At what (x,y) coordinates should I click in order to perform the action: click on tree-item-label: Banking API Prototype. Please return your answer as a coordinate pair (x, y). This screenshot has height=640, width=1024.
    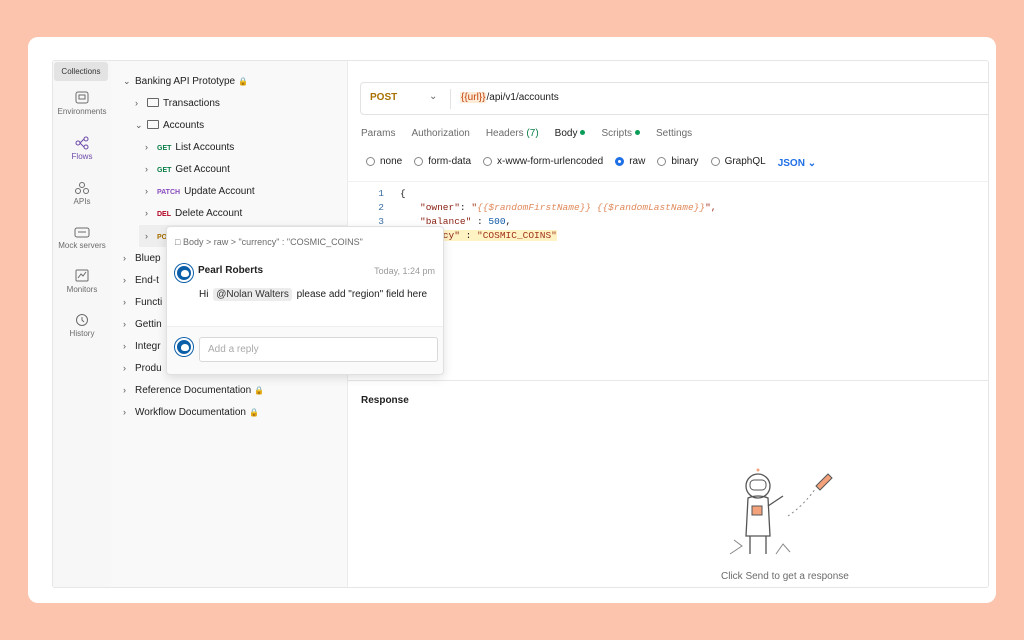
    Looking at the image, I should click on (185, 81).